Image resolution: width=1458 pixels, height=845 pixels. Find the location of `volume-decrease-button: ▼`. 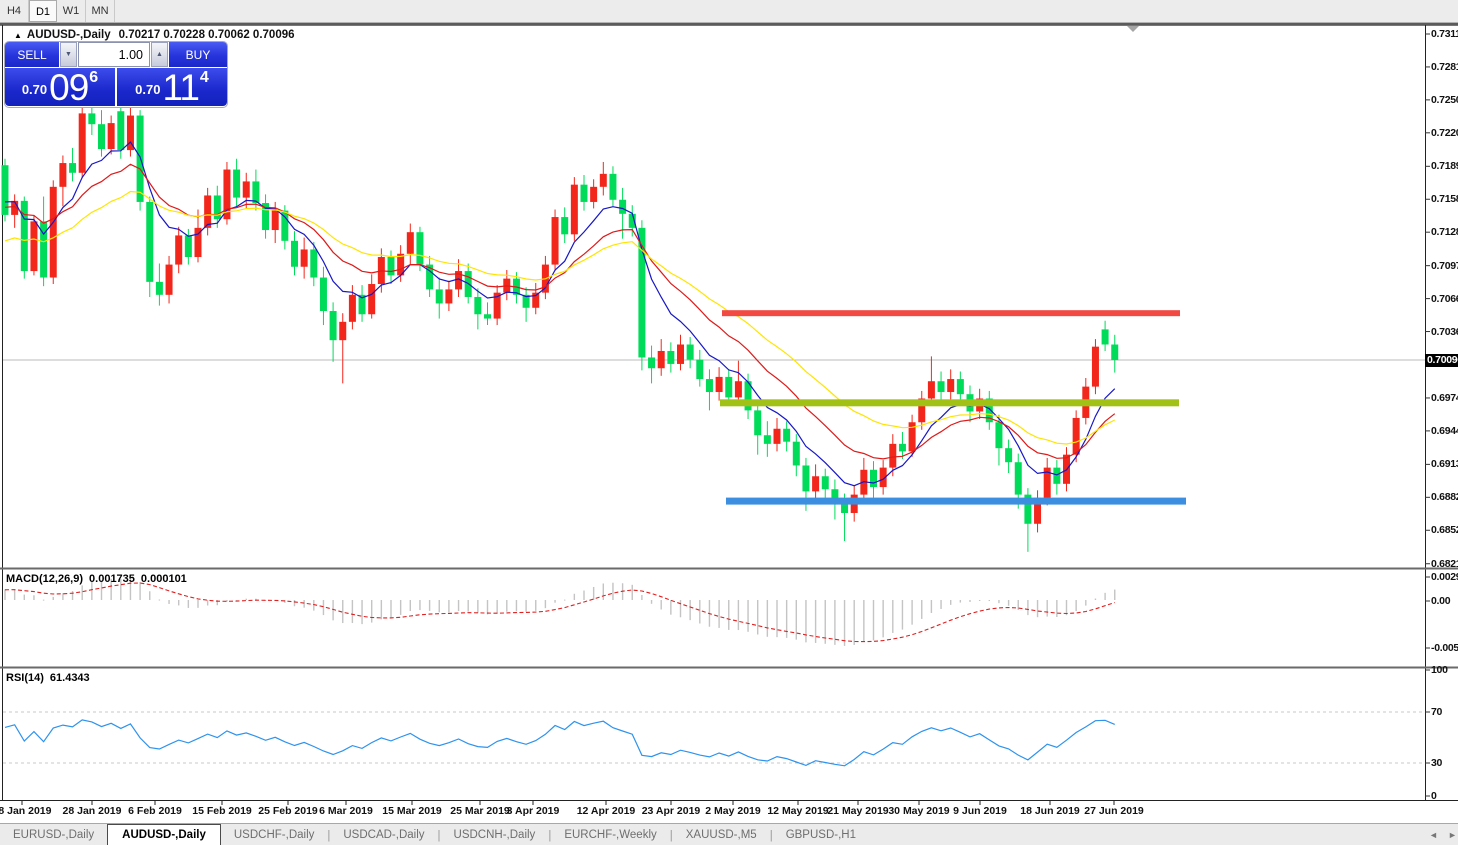

volume-decrease-button: ▼ is located at coordinates (68, 54).